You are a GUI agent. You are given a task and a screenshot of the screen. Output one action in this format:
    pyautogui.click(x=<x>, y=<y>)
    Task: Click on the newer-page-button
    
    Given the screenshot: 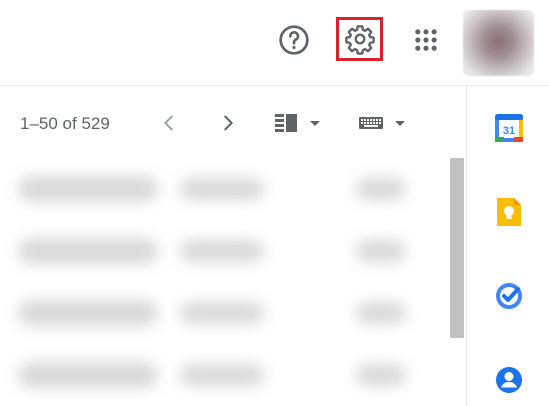 What is the action you would take?
    pyautogui.click(x=228, y=123)
    